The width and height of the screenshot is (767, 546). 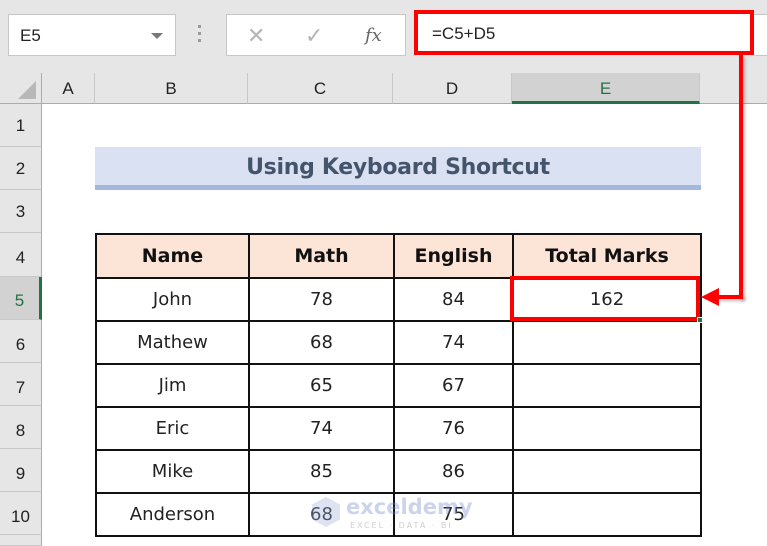 I want to click on table-row: Eric 74 76, so click(x=398, y=428).